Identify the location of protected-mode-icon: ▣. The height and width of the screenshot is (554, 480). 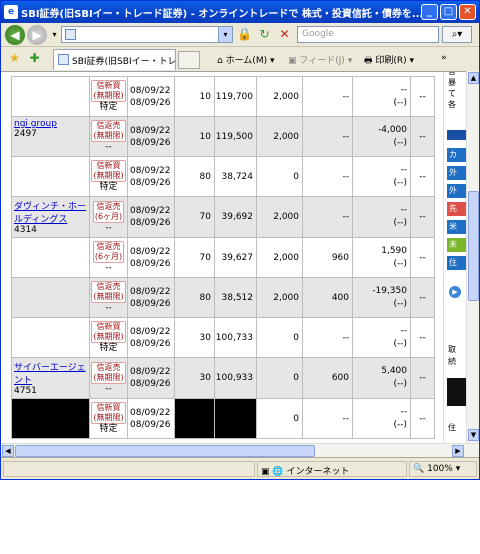
(265, 472).